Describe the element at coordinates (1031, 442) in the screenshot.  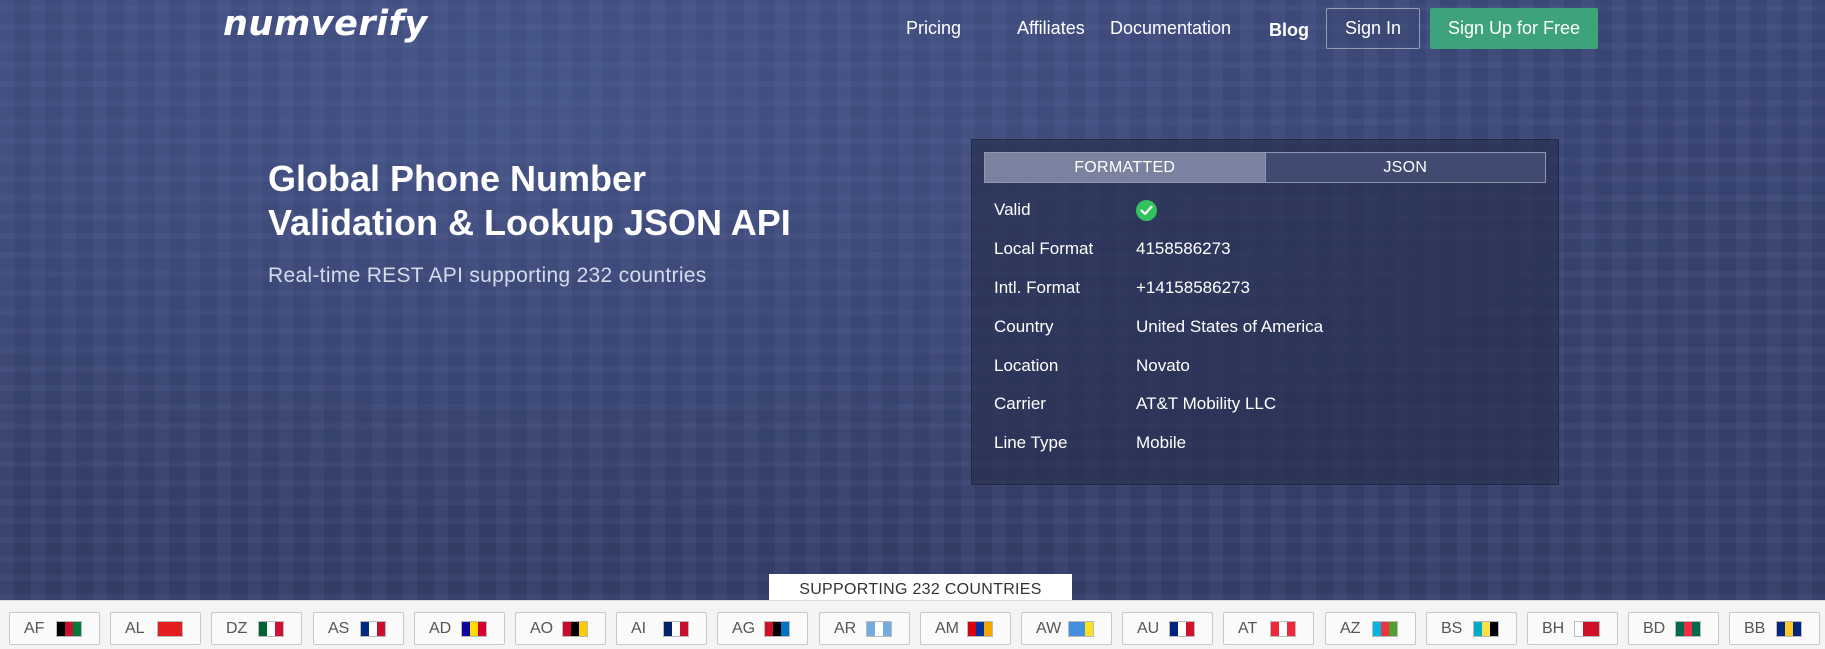
I see `result-label: Line Type` at that location.